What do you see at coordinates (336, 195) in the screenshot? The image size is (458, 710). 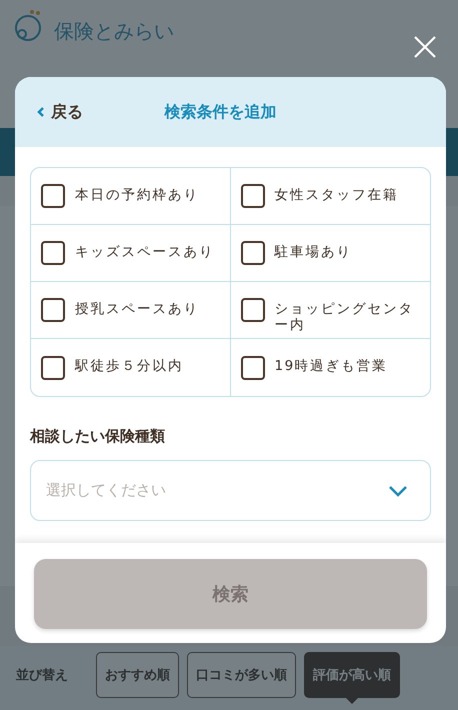 I see `option-label: 女性スタッフ在籍` at bounding box center [336, 195].